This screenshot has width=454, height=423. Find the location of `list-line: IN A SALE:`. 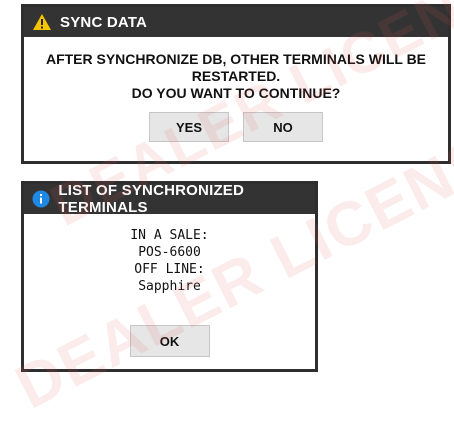

list-line: IN A SALE: is located at coordinates (169, 235).